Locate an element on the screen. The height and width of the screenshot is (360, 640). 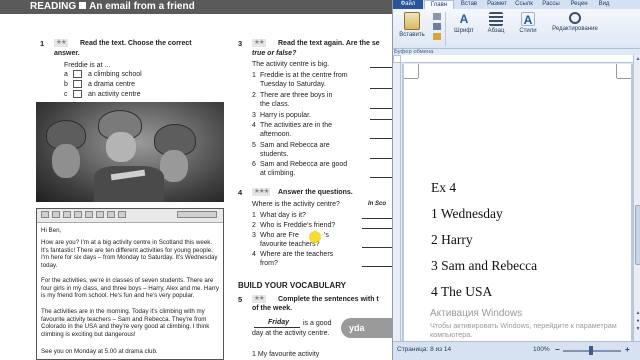
paragraph-label: Абзац is located at coordinates (496, 31).